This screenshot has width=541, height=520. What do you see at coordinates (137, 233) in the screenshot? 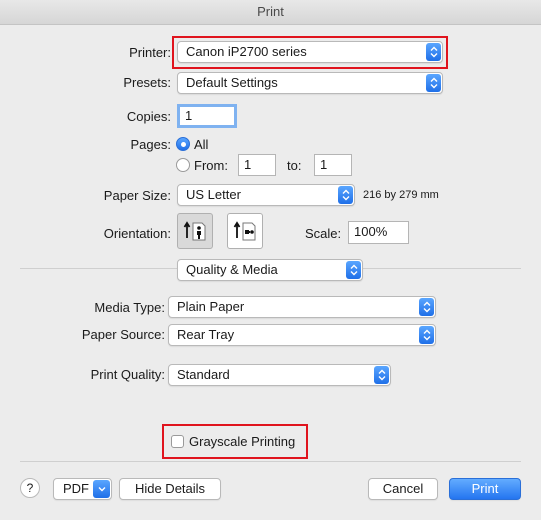
I see `orientation-label: Orientation:` at bounding box center [137, 233].